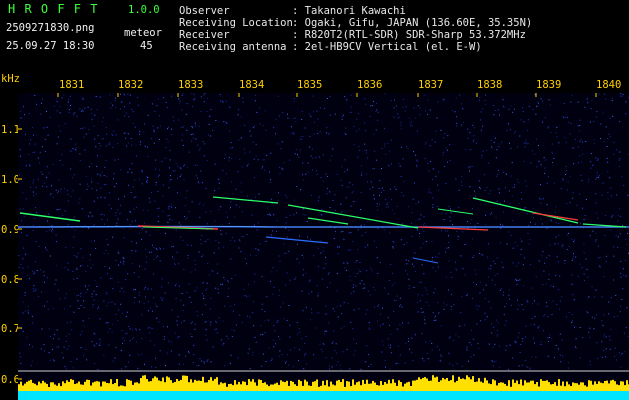 The height and width of the screenshot is (400, 629). Describe the element at coordinates (144, 10) in the screenshot. I see `app-version: 1.0.0` at that location.